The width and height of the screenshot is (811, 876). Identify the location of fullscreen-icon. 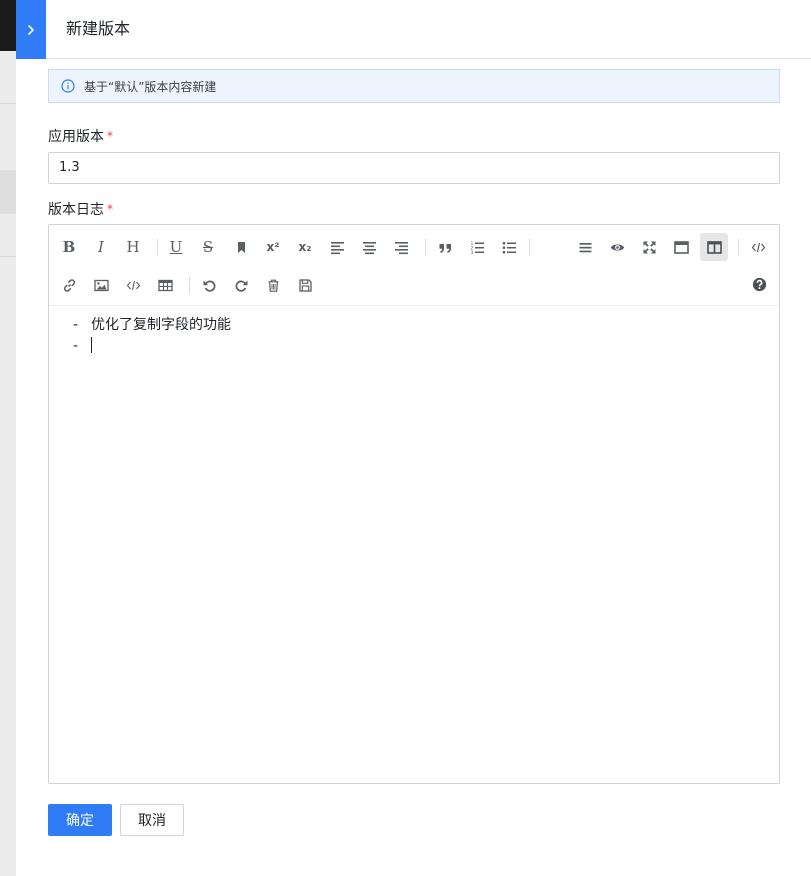
(649, 247).